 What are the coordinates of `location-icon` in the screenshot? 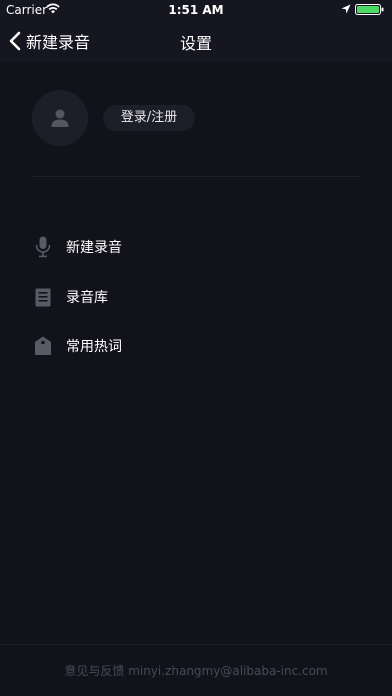 It's located at (346, 9).